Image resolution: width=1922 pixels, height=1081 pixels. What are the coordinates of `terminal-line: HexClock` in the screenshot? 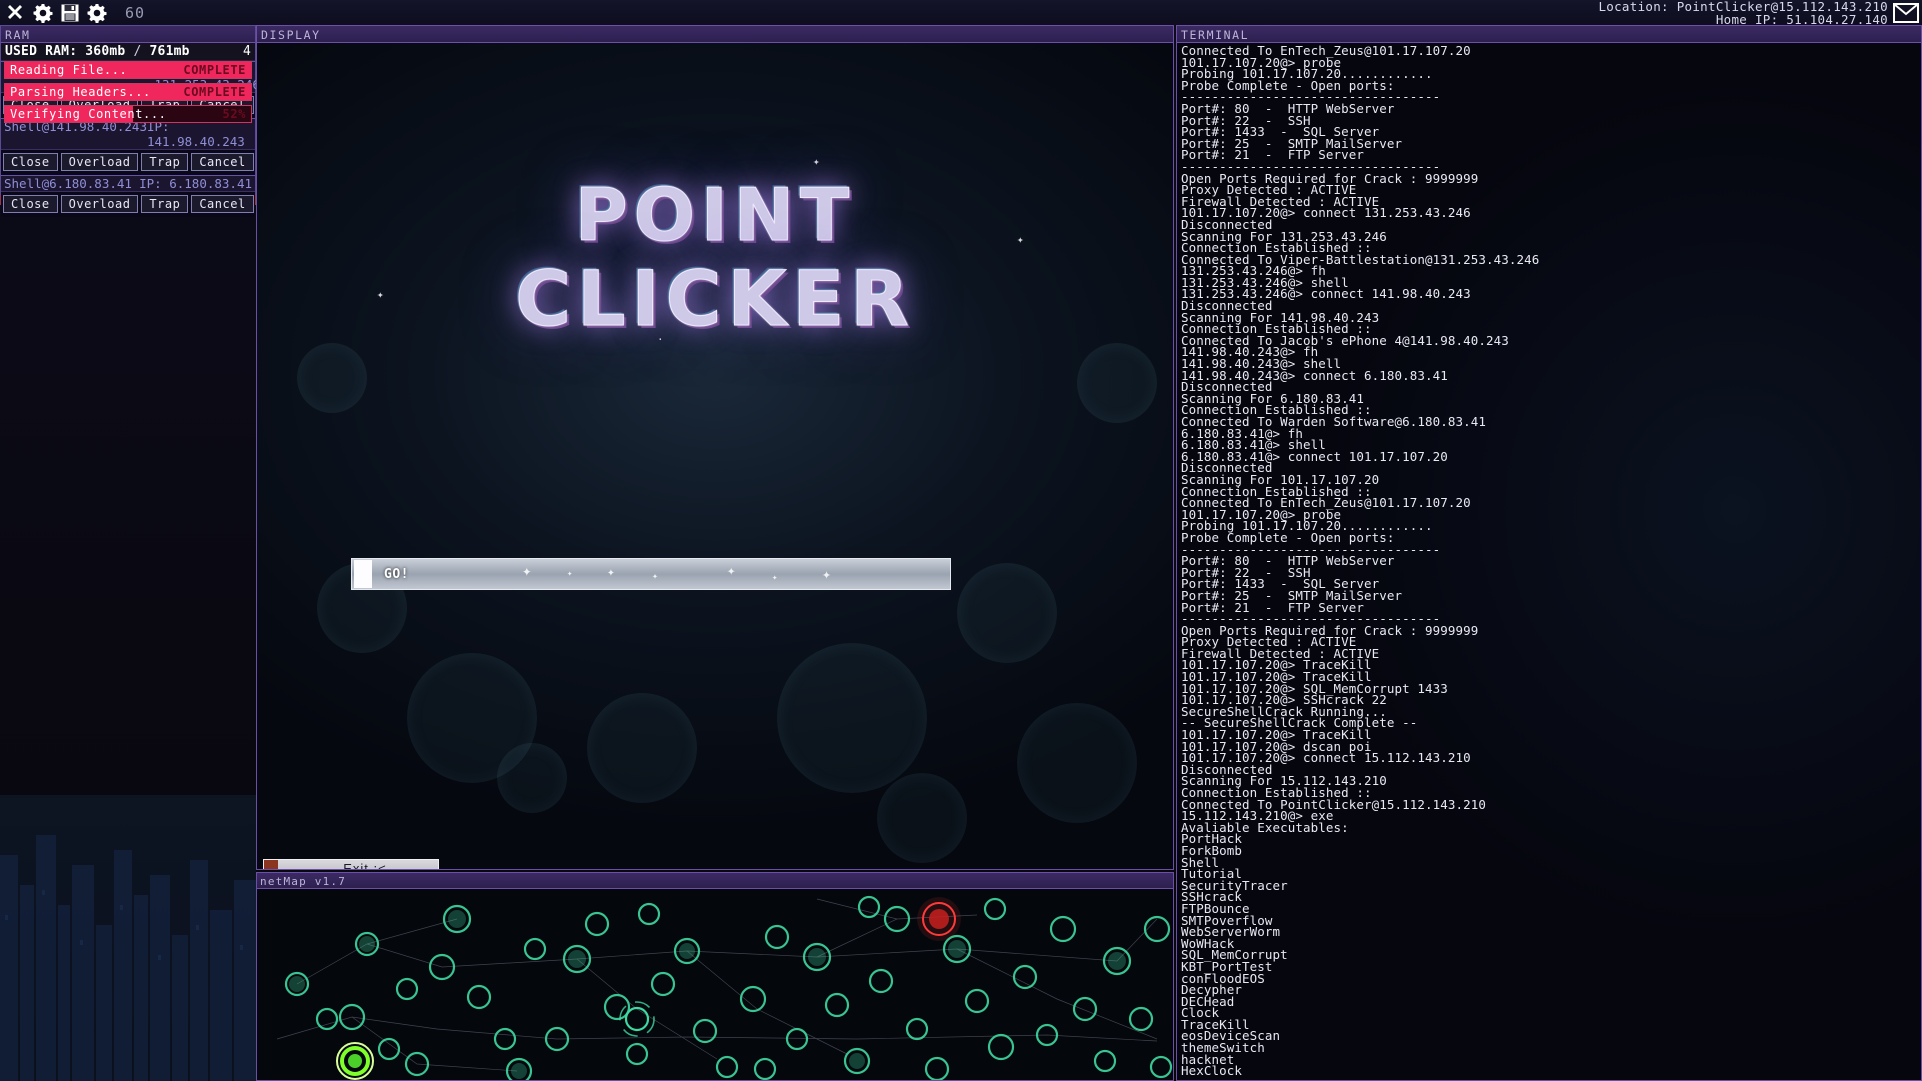 It's located at (1212, 1071).